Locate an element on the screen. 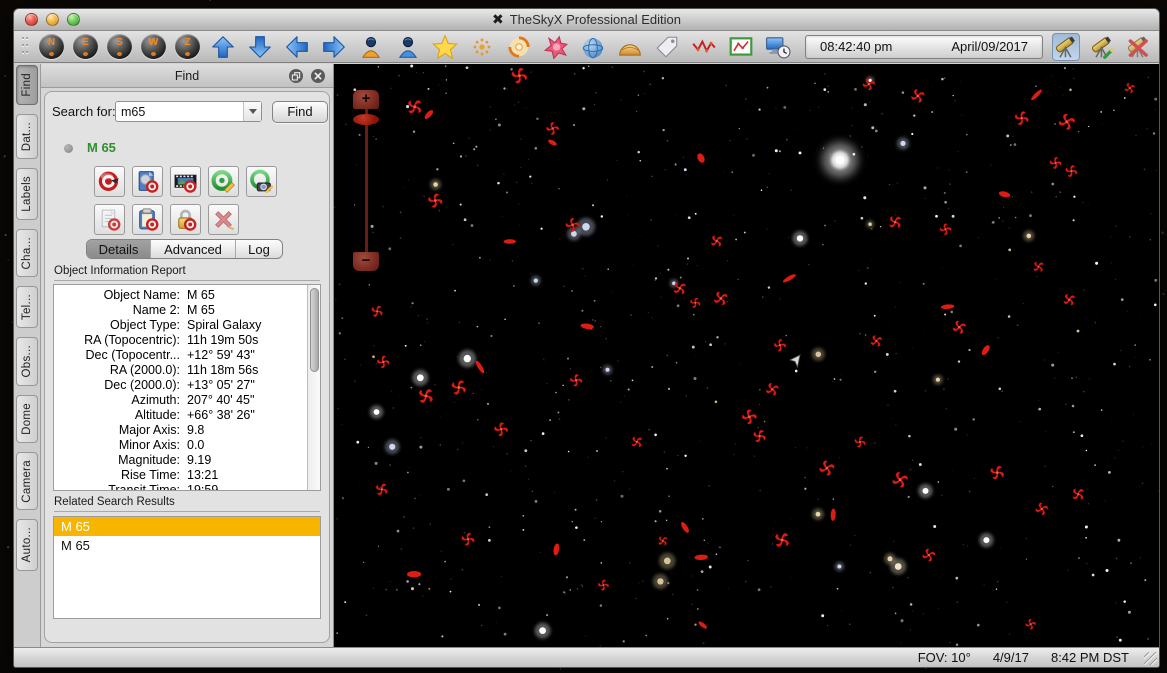 The image size is (1167, 673). report-row: Major Axis: 9.8 is located at coordinates (180, 430).